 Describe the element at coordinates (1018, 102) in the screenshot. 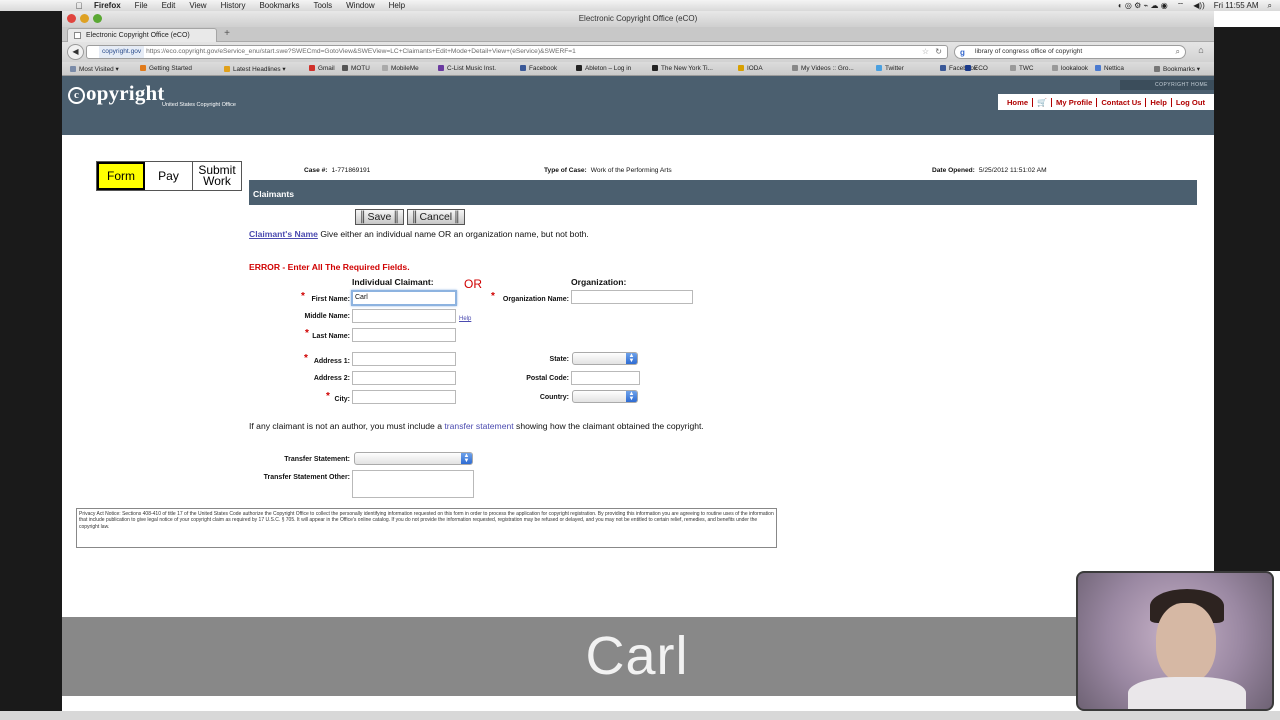

I see `home-link: Home` at that location.